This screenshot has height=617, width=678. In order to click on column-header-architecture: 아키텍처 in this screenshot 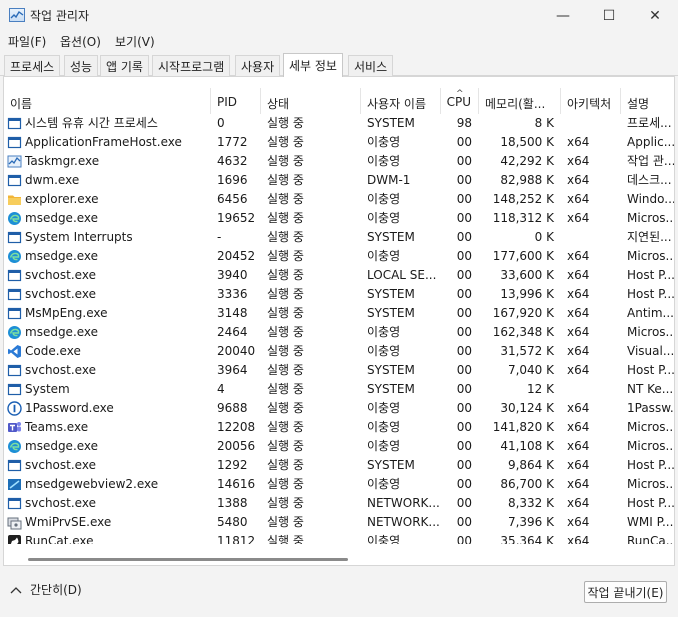, I will do `click(591, 101)`.